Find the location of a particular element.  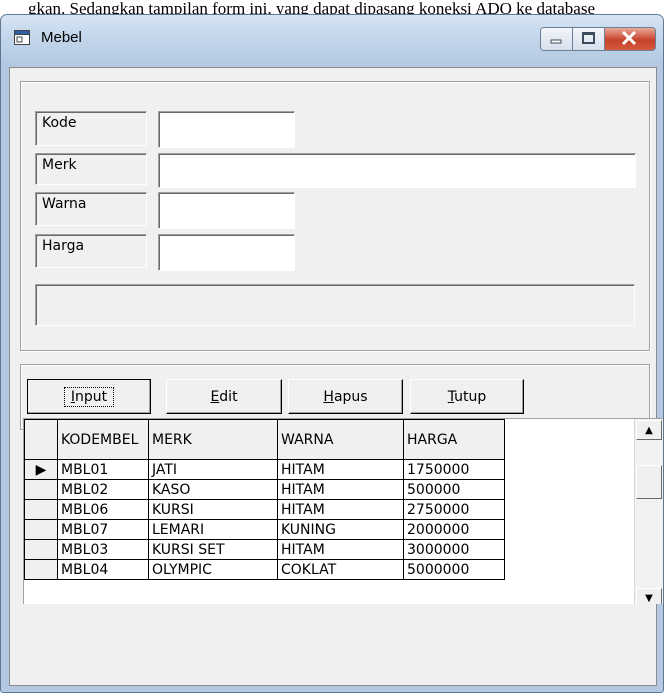

cell-merk: KASO is located at coordinates (213, 489).